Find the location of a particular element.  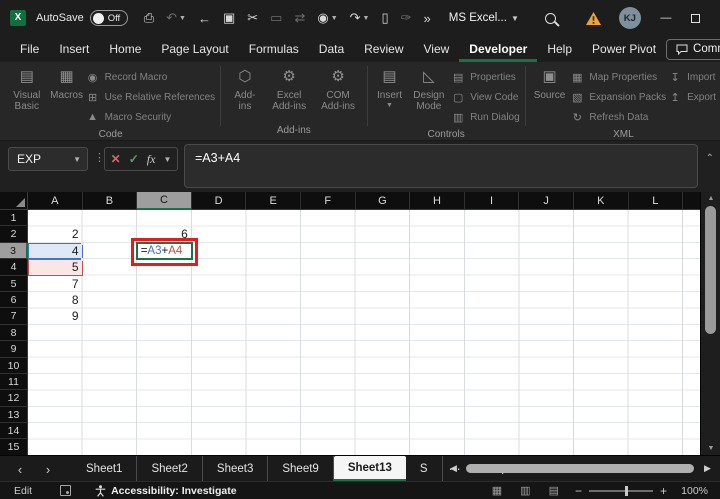

hscroll-left-icon: ◀ is located at coordinates (453, 468).